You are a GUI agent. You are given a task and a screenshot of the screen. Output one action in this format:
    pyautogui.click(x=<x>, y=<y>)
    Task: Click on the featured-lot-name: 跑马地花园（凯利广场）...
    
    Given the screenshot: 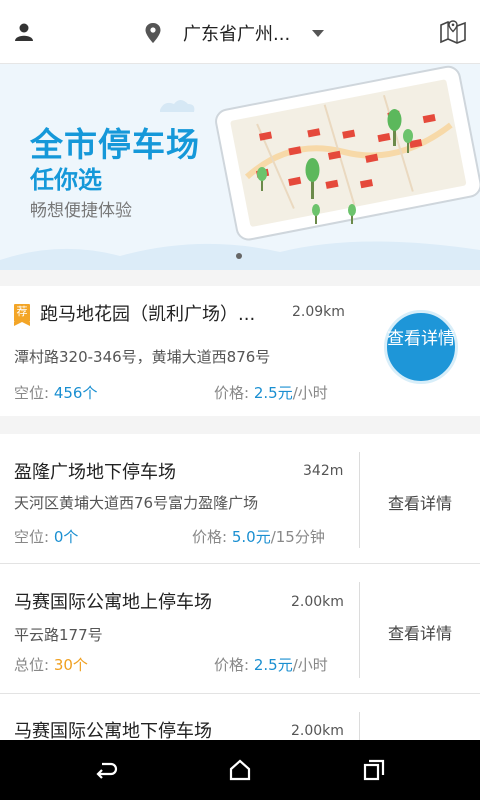 What is the action you would take?
    pyautogui.click(x=148, y=314)
    